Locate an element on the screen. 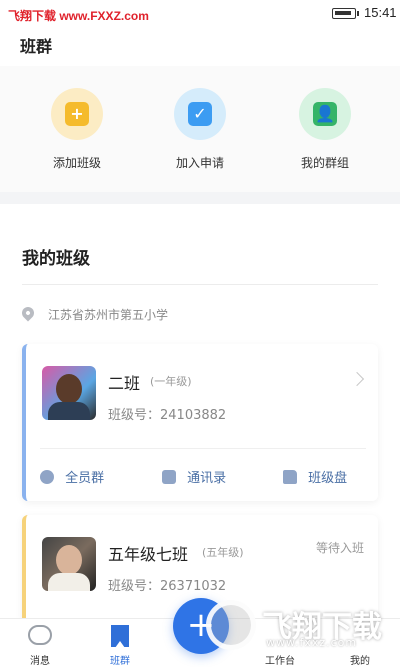  battery-tip is located at coordinates (358, 13).